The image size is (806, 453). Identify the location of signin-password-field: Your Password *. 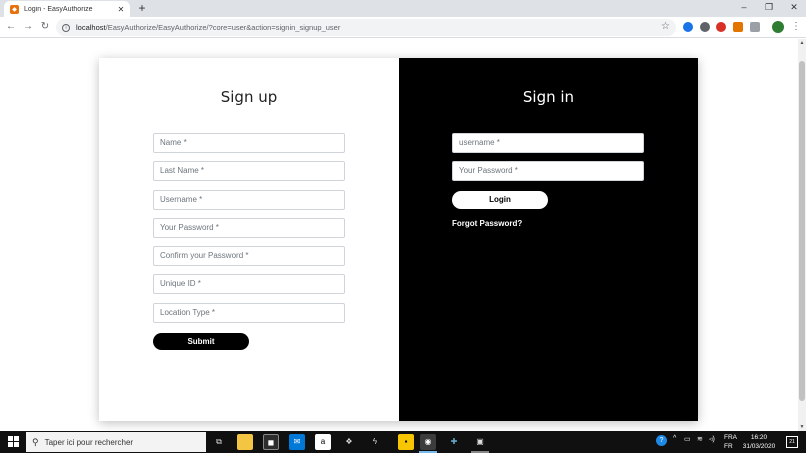
(548, 171).